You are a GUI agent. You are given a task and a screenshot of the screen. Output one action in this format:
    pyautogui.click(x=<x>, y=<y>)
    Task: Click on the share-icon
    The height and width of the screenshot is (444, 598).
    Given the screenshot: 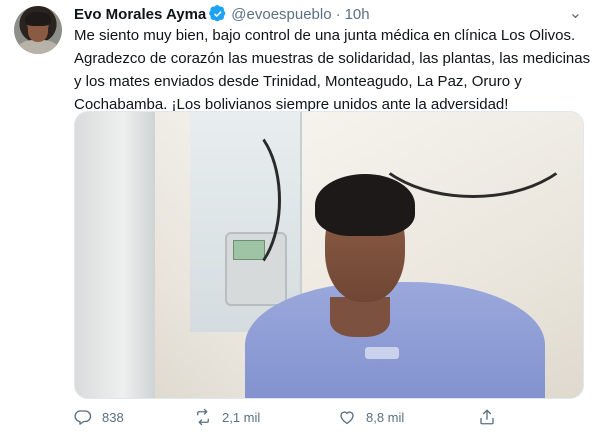 What is the action you would take?
    pyautogui.click(x=487, y=417)
    